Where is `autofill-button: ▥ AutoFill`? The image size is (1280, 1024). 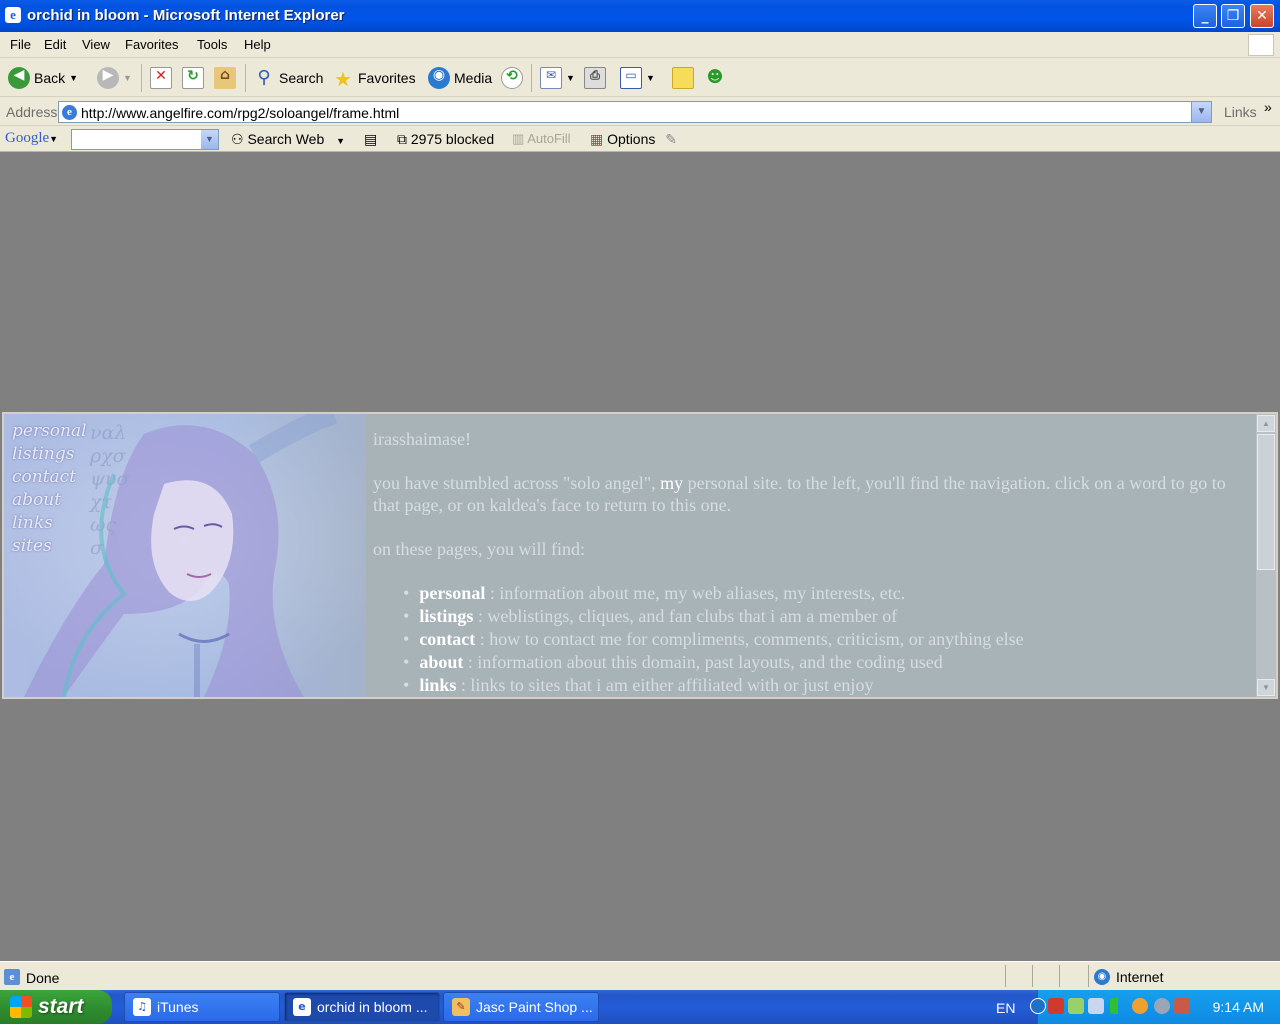 autofill-button: ▥ AutoFill is located at coordinates (541, 139).